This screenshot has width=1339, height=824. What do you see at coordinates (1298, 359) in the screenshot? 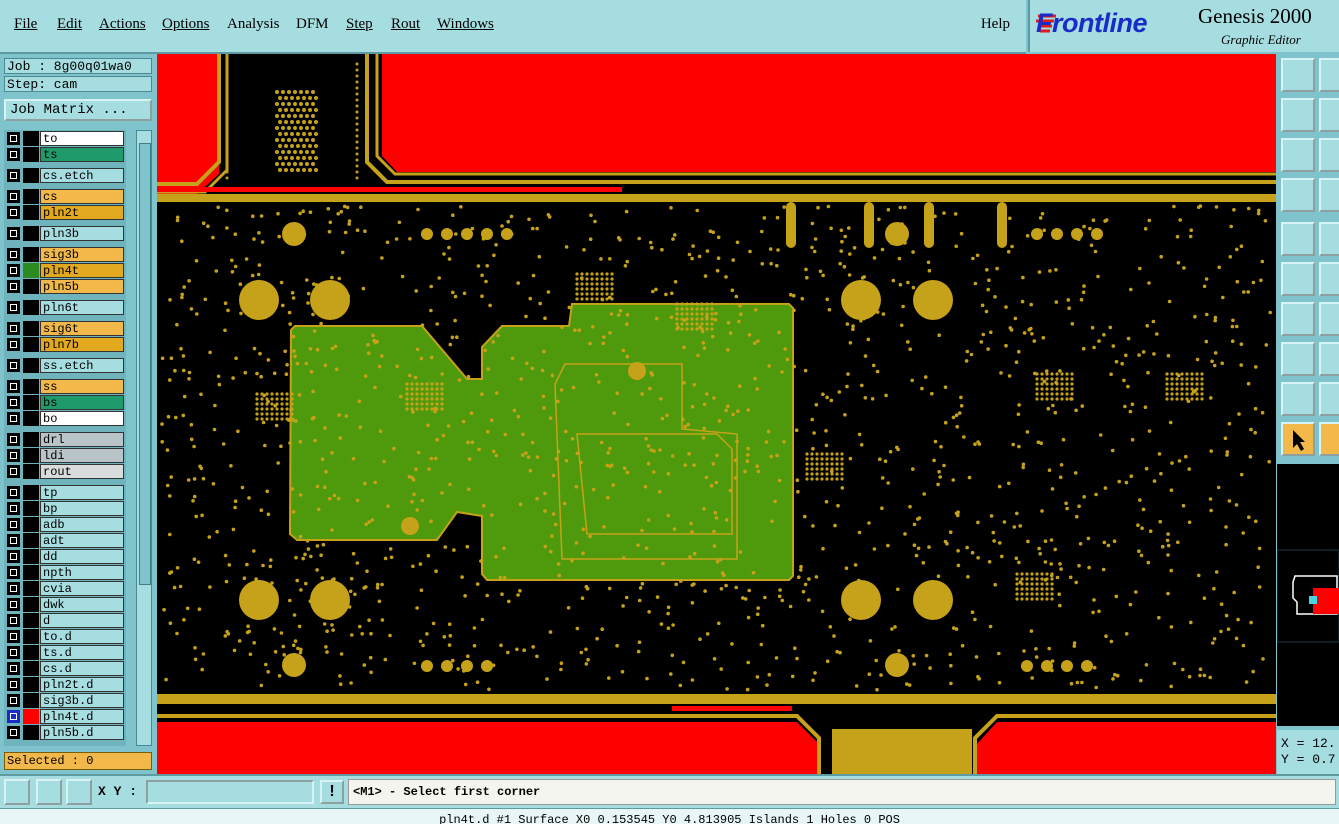
I see `snap-icon` at bounding box center [1298, 359].